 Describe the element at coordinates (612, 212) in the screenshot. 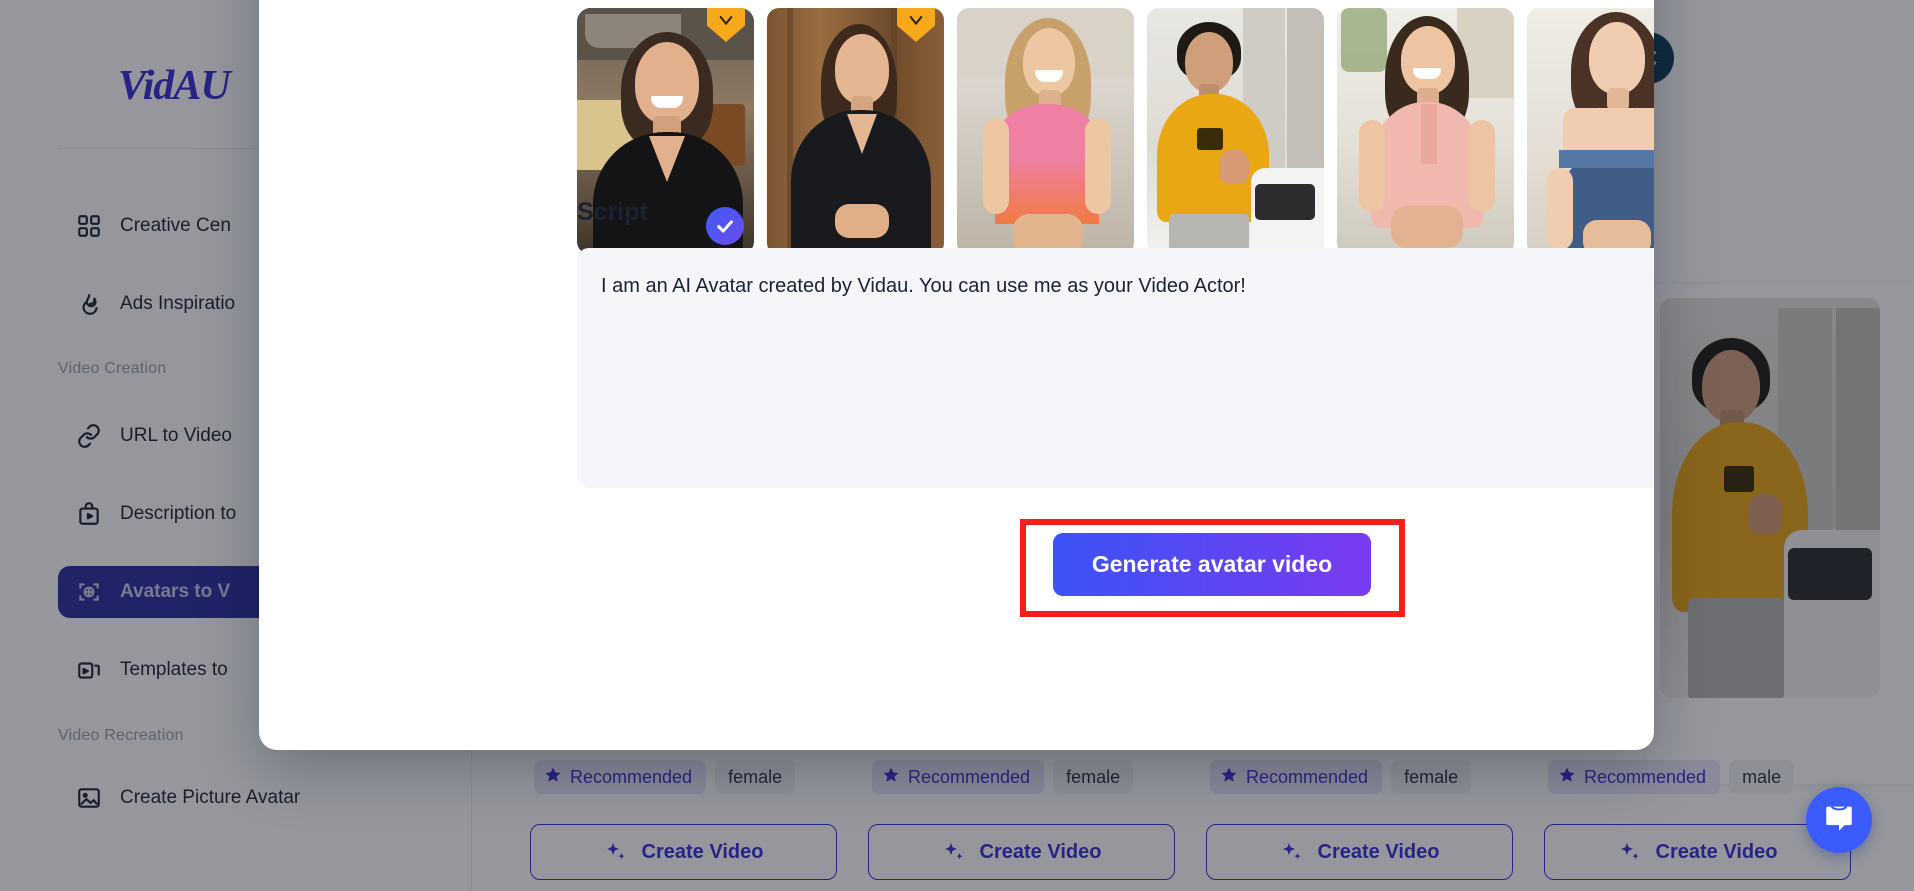

I see `script-heading: Script` at that location.